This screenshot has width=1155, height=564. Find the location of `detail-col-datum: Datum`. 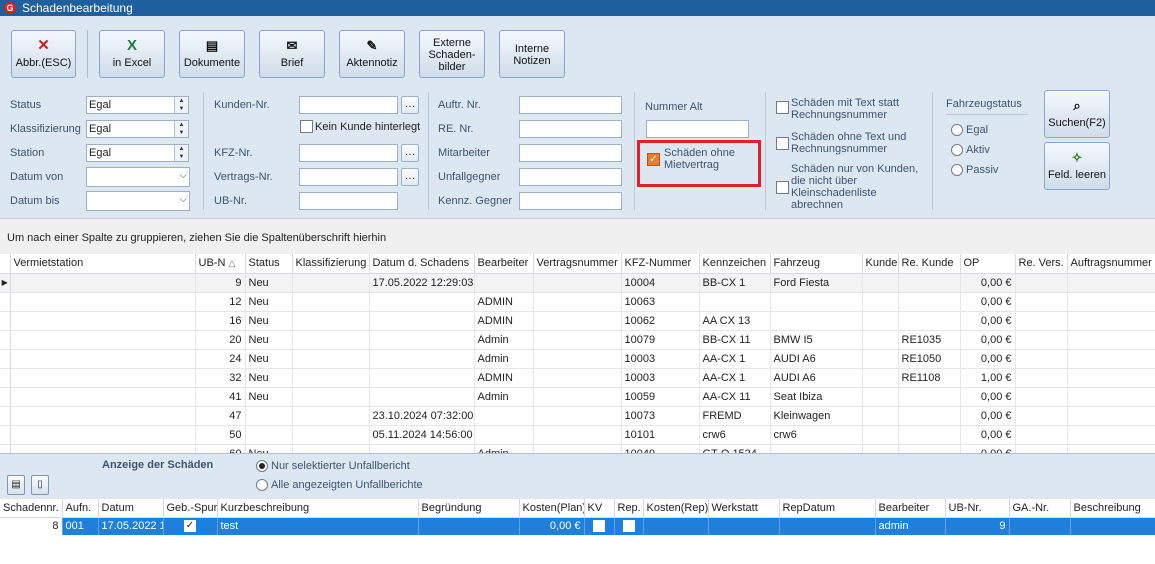

detail-col-datum: Datum is located at coordinates (131, 508).